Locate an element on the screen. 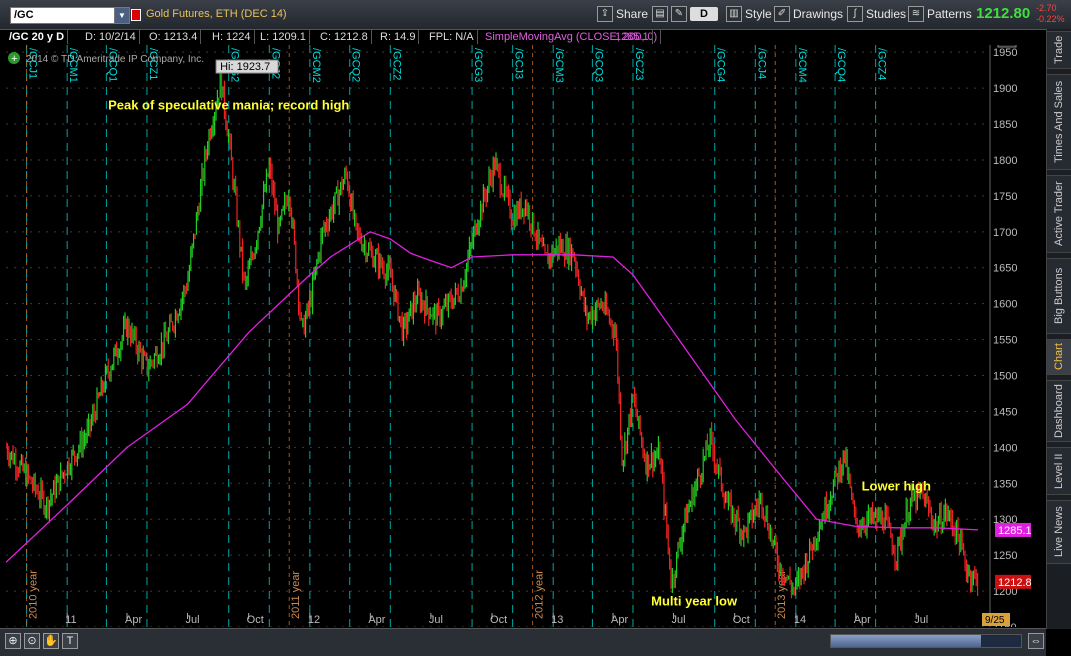  y-tick-label: 1650 is located at coordinates (1005, 269).